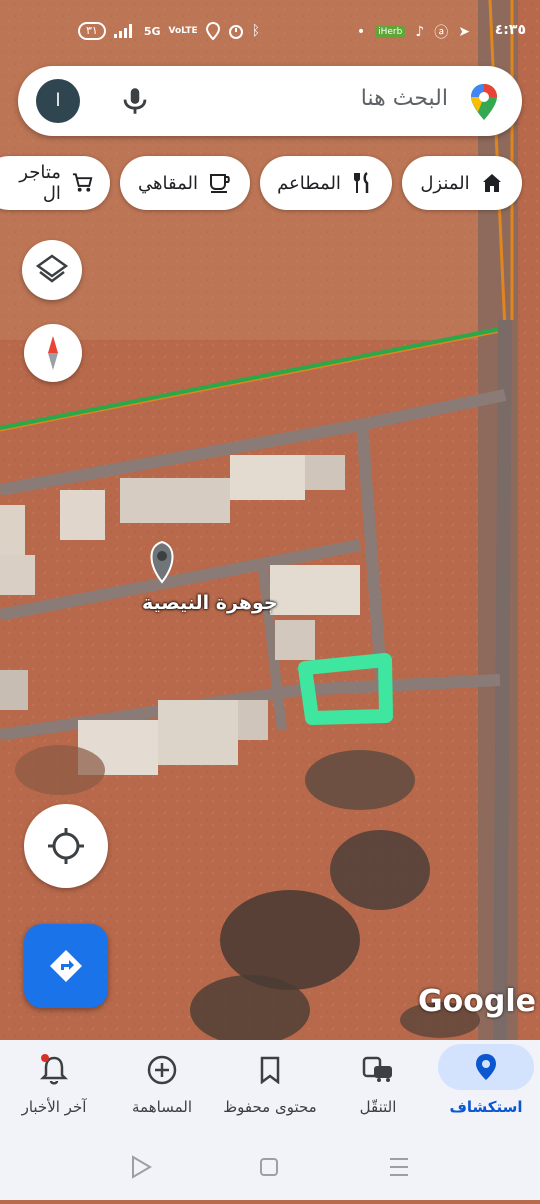 Image resolution: width=540 pixels, height=1204 pixels. Describe the element at coordinates (464, 32) in the screenshot. I see `telegram-icon: ➤` at that location.